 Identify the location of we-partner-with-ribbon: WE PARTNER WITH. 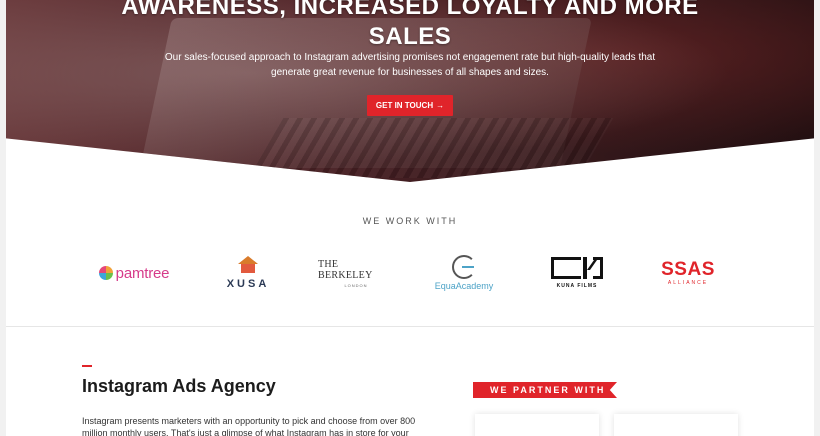
(545, 390).